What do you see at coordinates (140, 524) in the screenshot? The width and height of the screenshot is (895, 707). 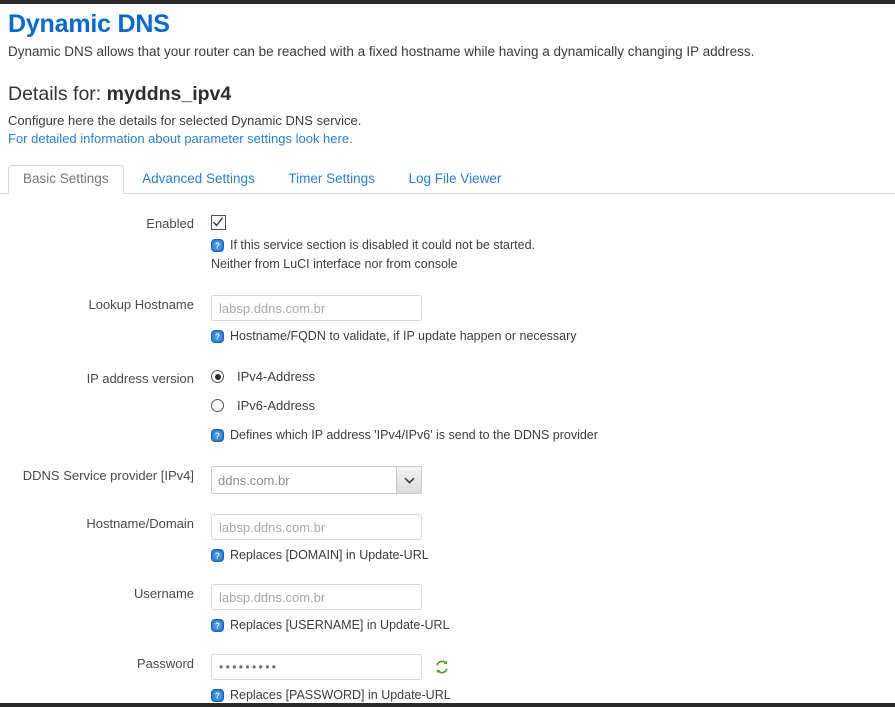 I see `label-hostname-domain: Hostname/Domain` at bounding box center [140, 524].